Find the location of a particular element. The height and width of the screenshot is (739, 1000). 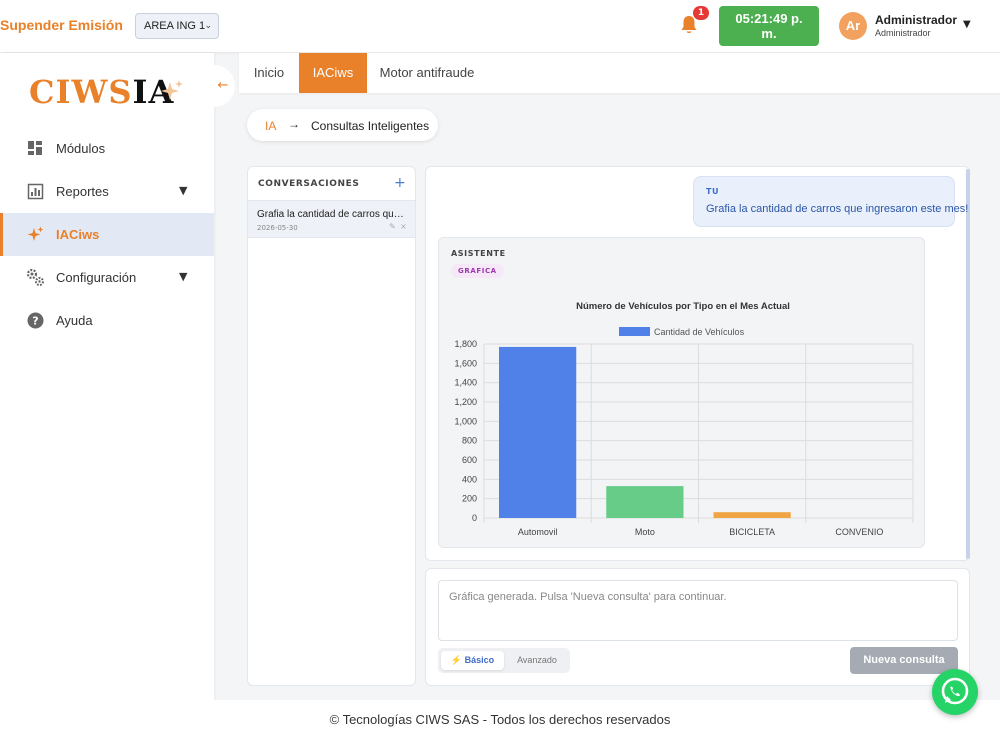

whatsapp-icon is located at coordinates (955, 691).